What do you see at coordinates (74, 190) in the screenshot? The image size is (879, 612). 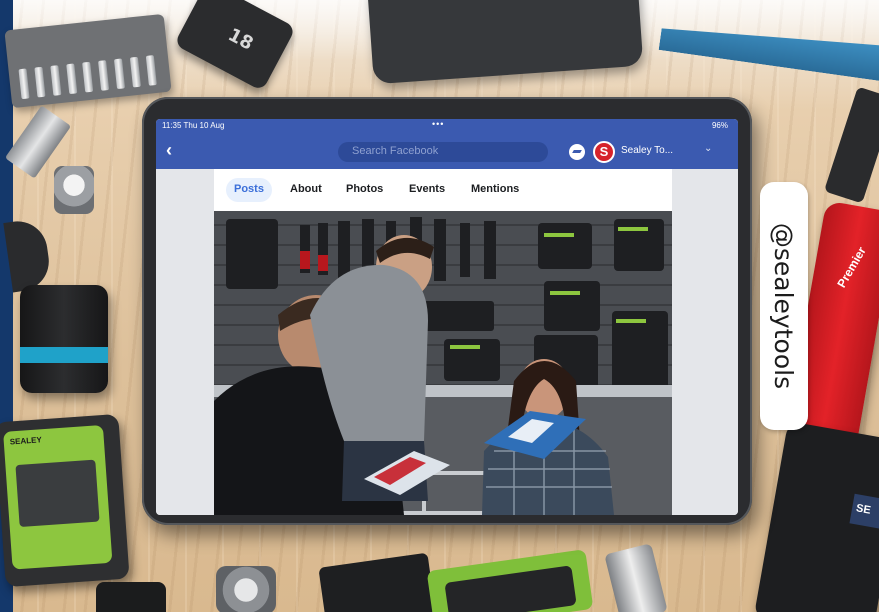 I see `hex-nut` at bounding box center [74, 190].